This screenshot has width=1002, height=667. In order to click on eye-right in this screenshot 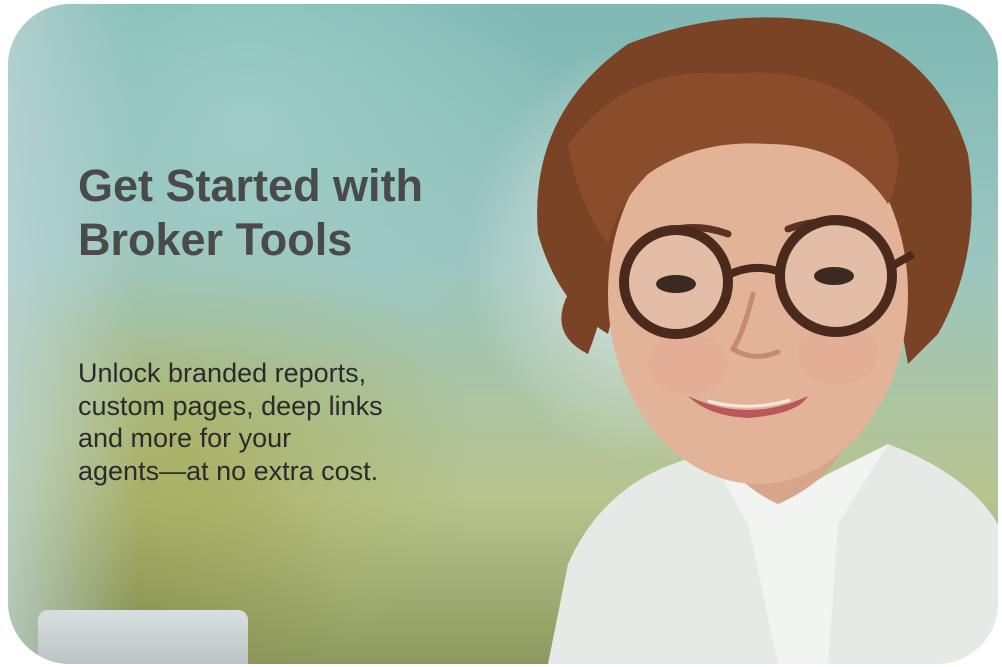, I will do `click(834, 276)`.